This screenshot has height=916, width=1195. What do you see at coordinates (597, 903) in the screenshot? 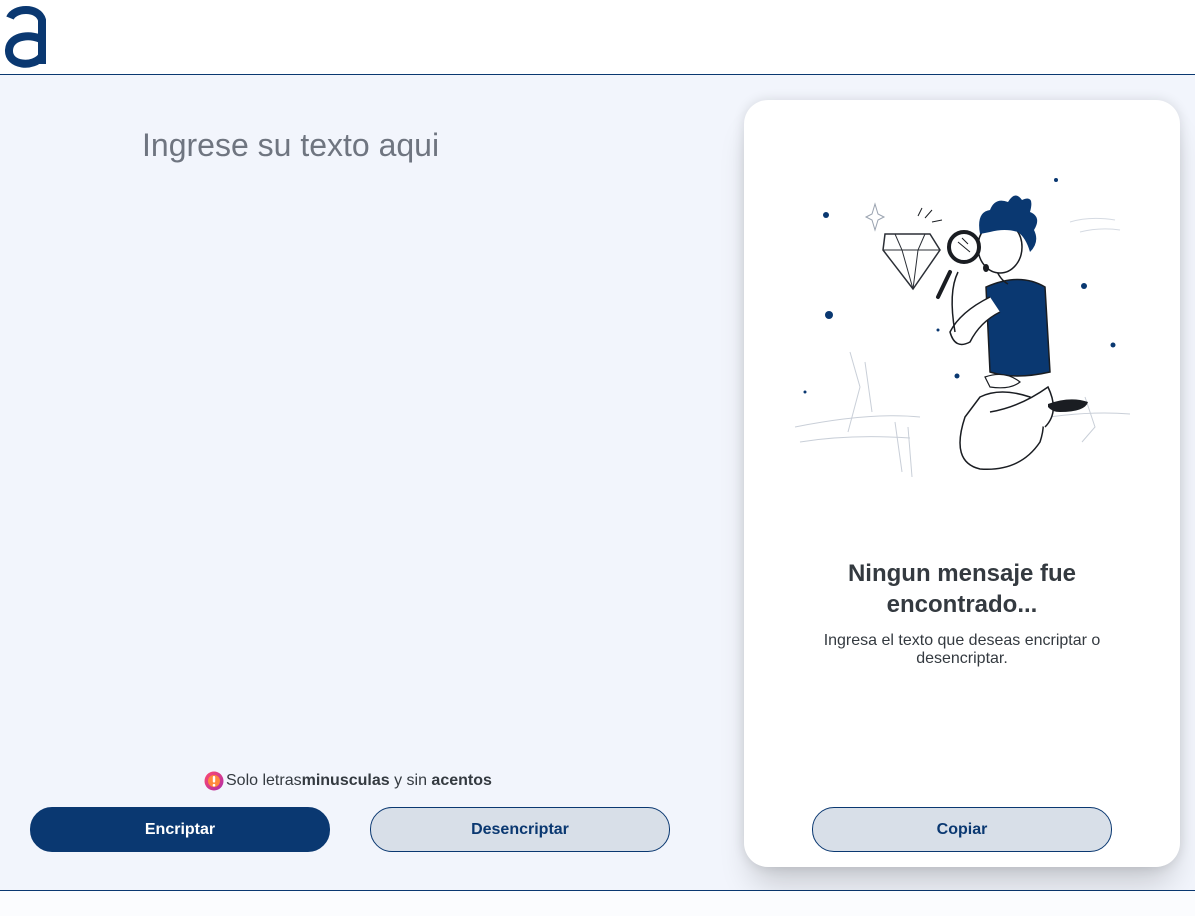
I see `footer` at bounding box center [597, 903].